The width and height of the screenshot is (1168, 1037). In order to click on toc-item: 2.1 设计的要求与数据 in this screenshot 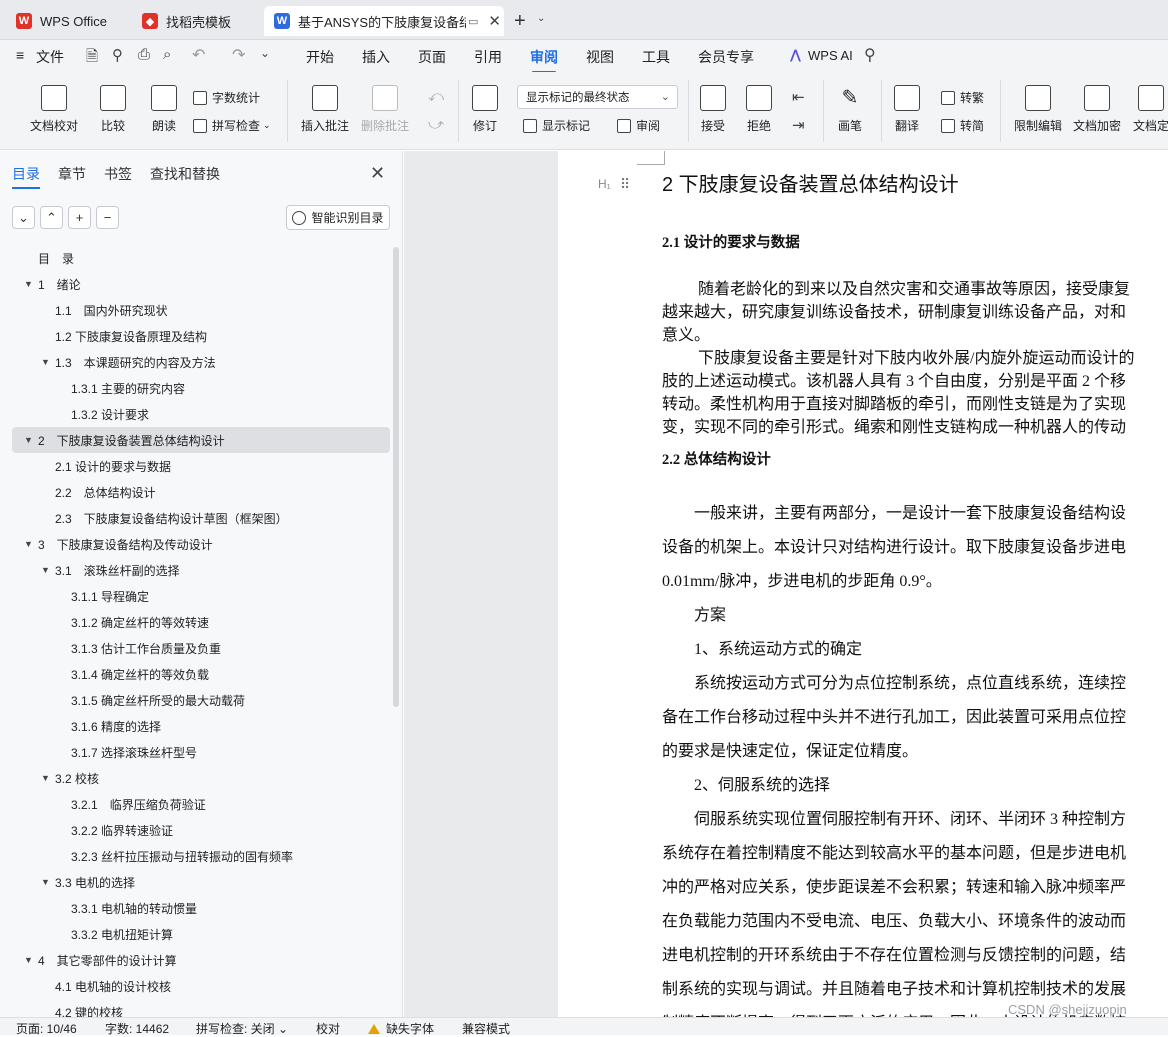, I will do `click(201, 466)`.